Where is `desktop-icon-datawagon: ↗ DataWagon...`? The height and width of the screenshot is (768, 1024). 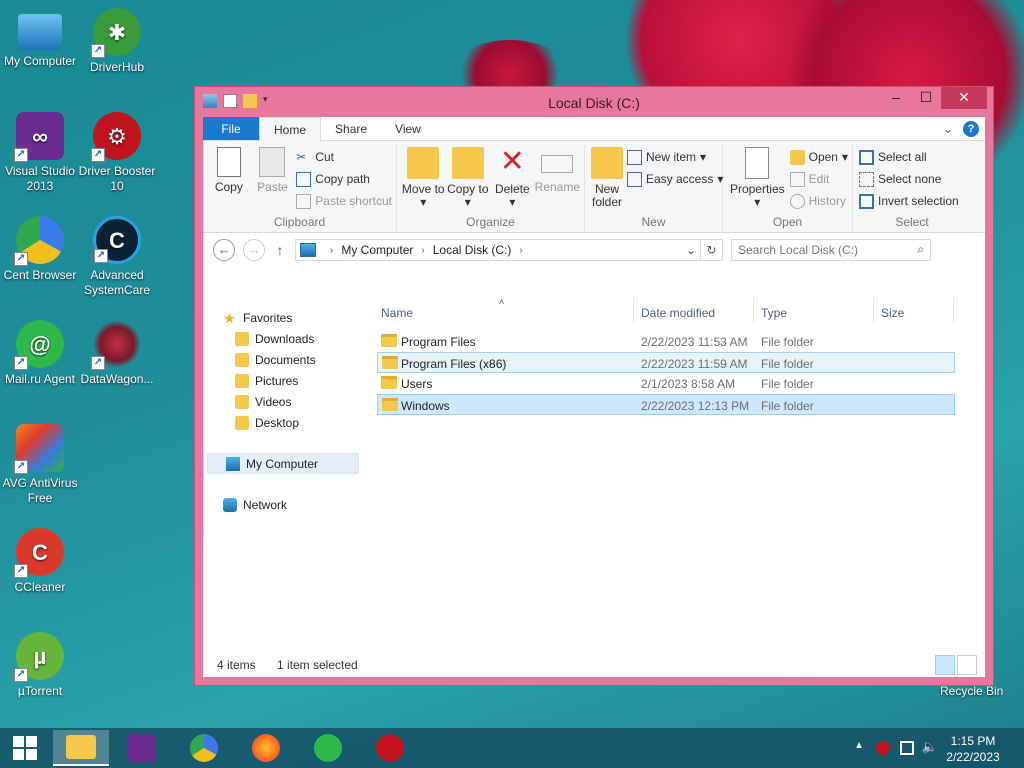 desktop-icon-datawagon: ↗ DataWagon... is located at coordinates (117, 353).